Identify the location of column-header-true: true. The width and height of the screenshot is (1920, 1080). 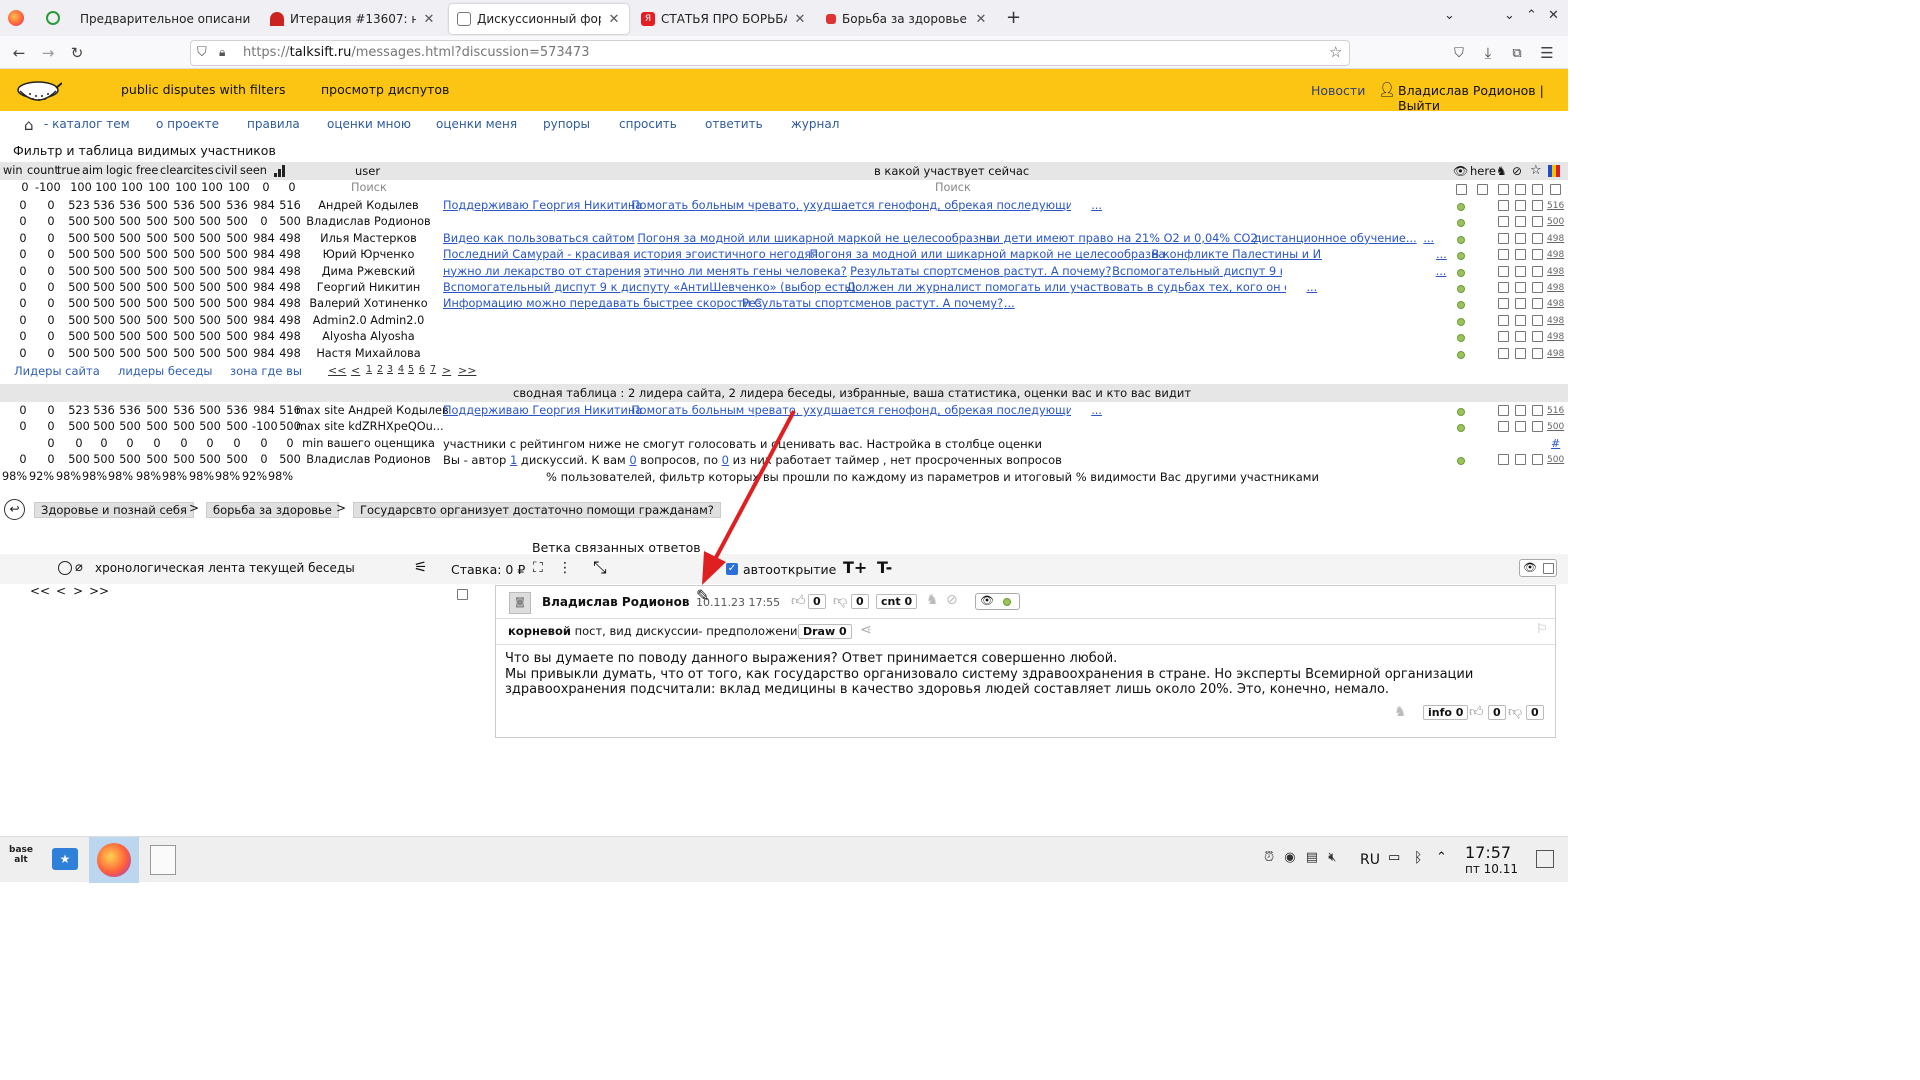
(68, 170).